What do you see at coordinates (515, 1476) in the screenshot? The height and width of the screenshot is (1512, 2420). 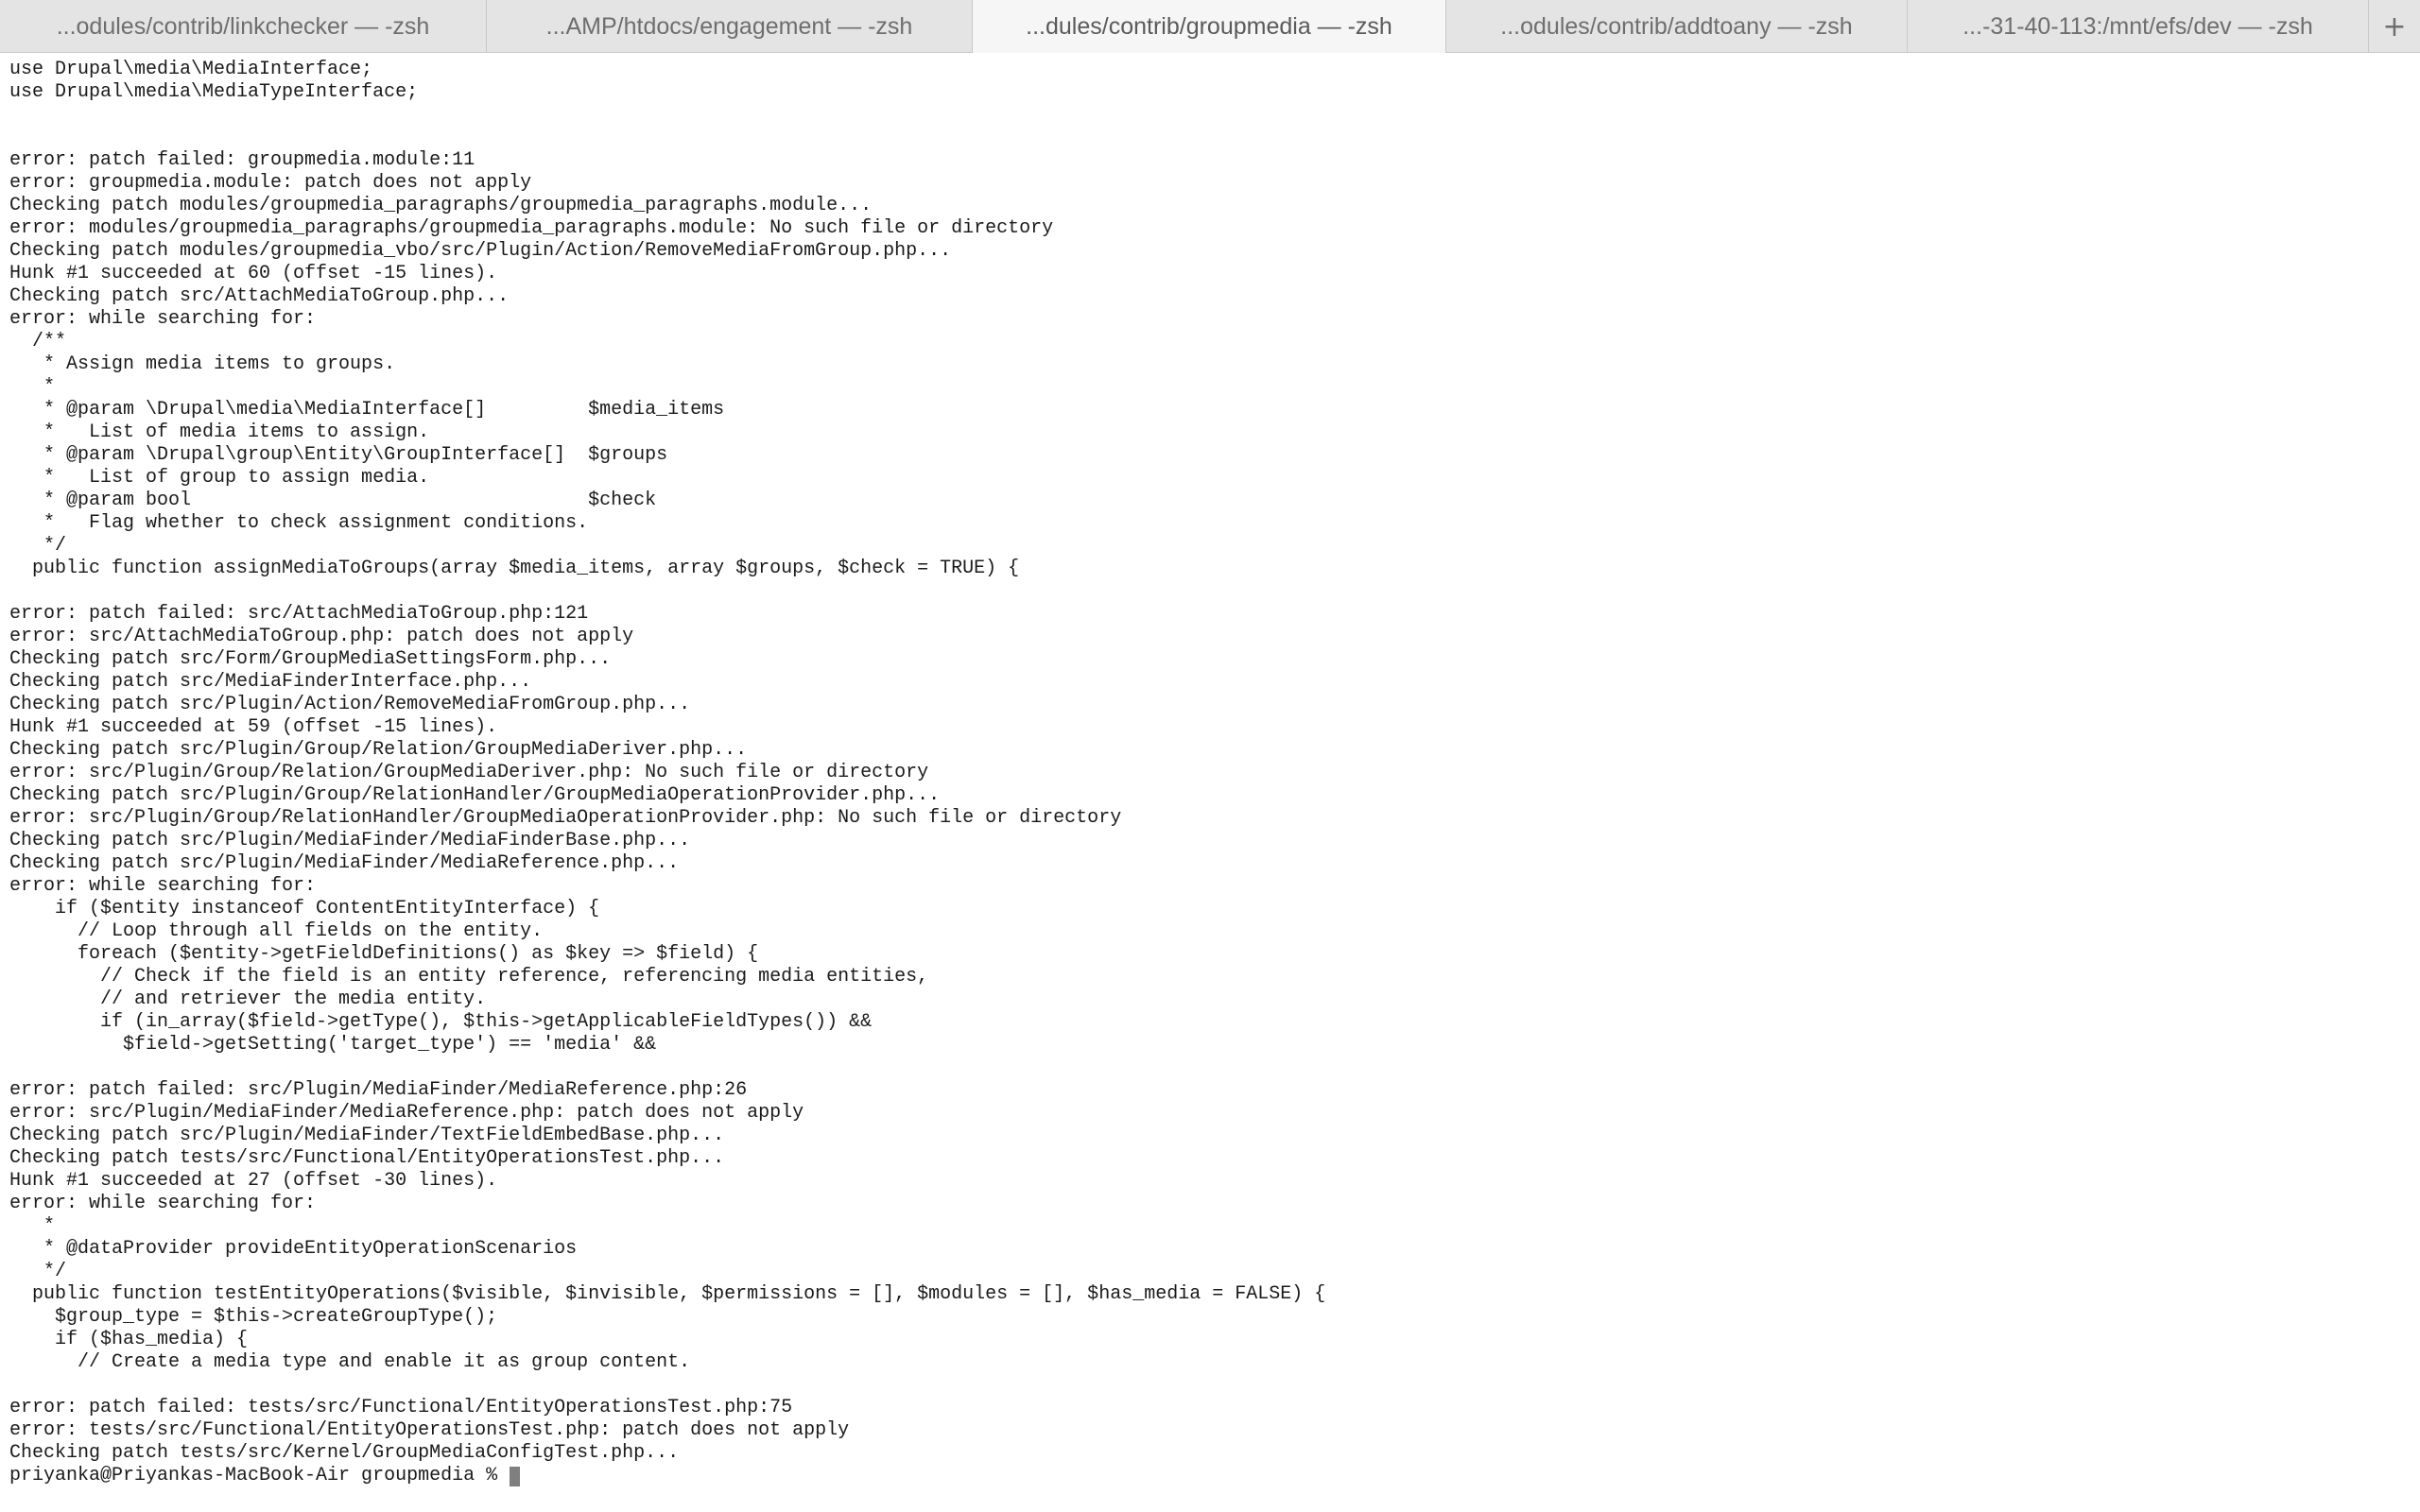 I see `text-cursor` at bounding box center [515, 1476].